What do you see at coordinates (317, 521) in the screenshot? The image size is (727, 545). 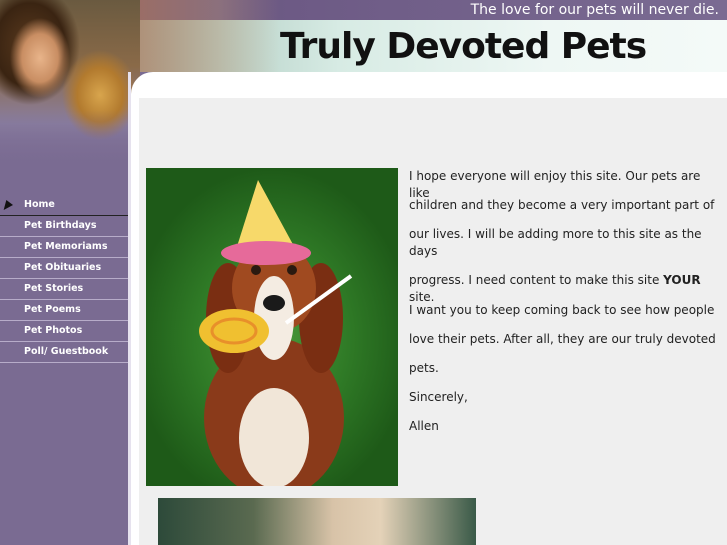 I see `child-photo` at bounding box center [317, 521].